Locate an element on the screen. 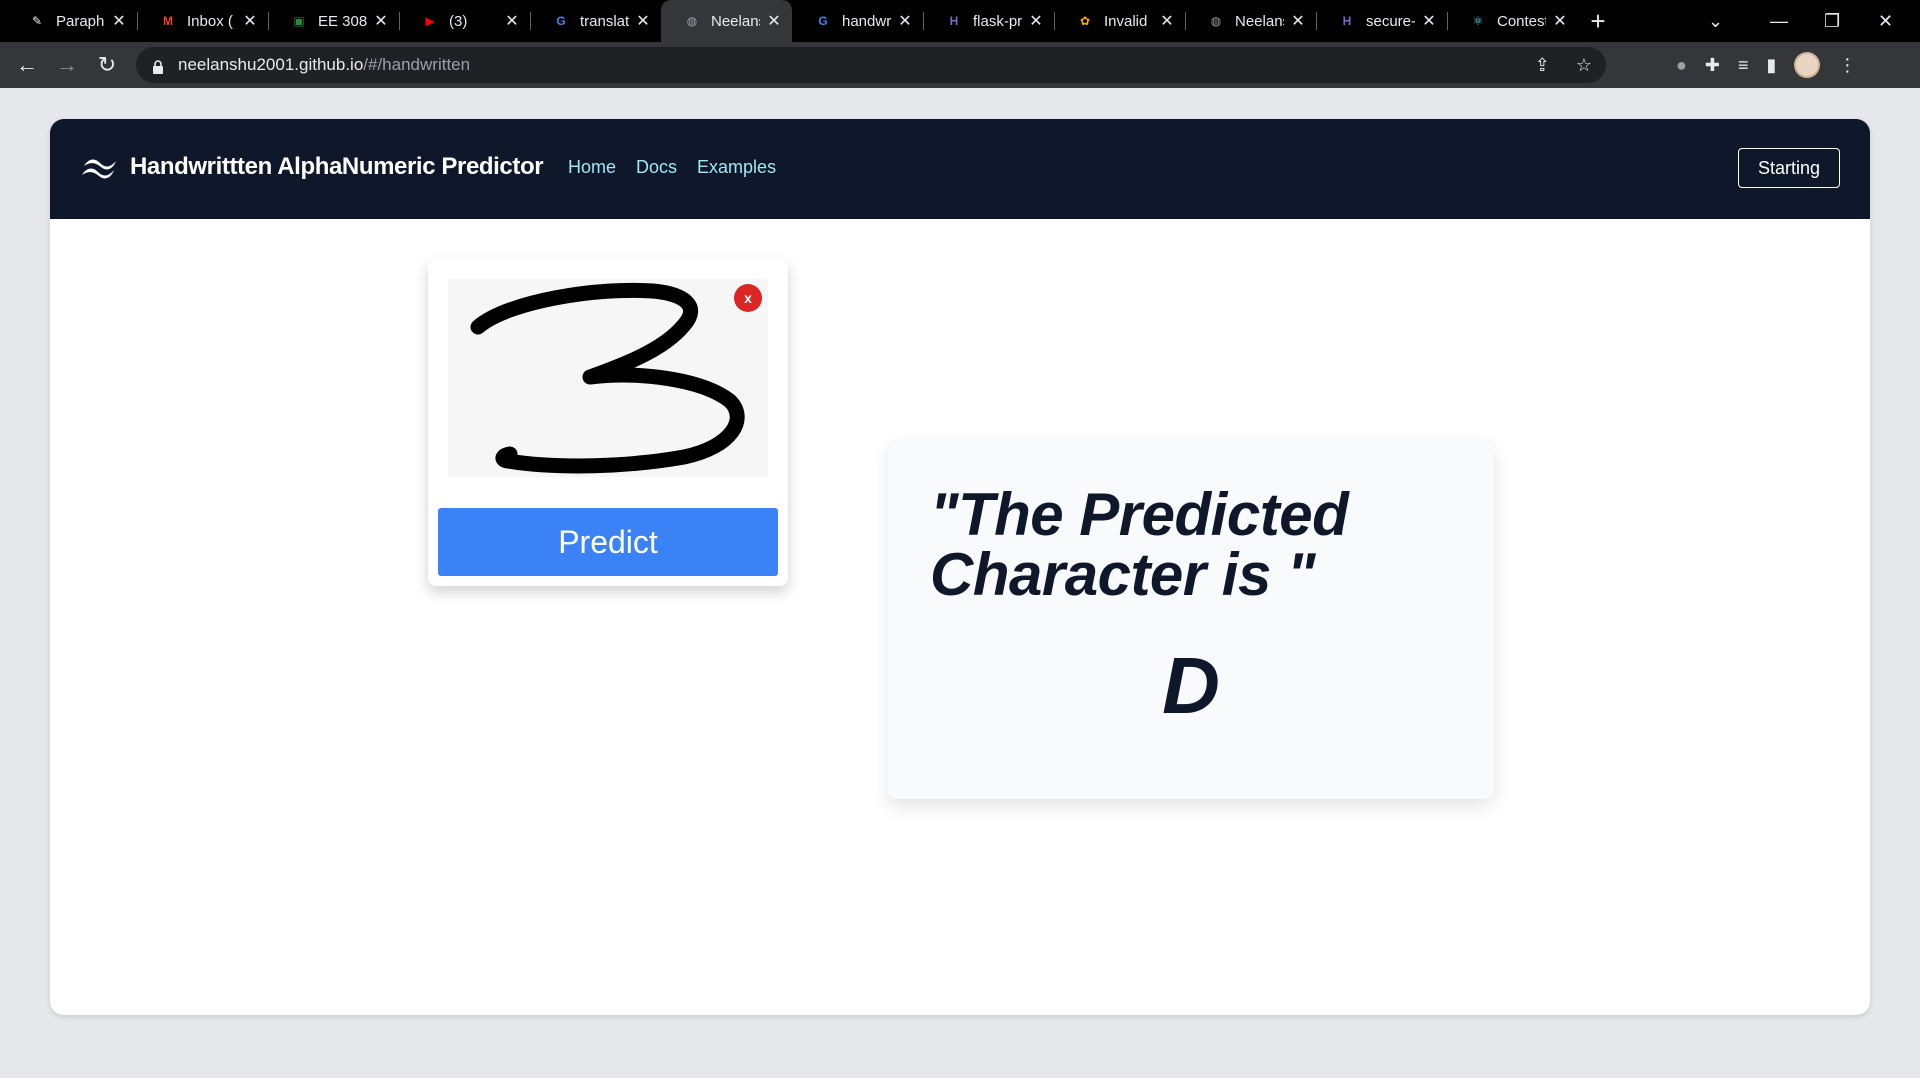  url-path: /#/handwritten is located at coordinates (417, 64).